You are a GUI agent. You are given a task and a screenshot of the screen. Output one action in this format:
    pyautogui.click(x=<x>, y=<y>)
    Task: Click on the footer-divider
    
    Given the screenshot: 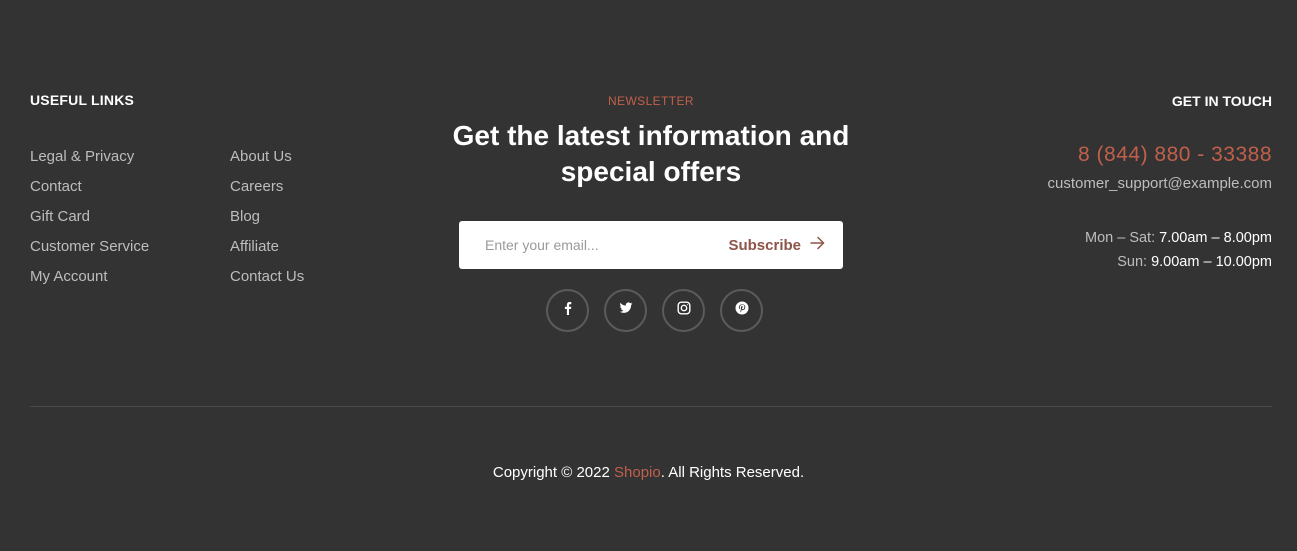 What is the action you would take?
    pyautogui.click(x=651, y=406)
    